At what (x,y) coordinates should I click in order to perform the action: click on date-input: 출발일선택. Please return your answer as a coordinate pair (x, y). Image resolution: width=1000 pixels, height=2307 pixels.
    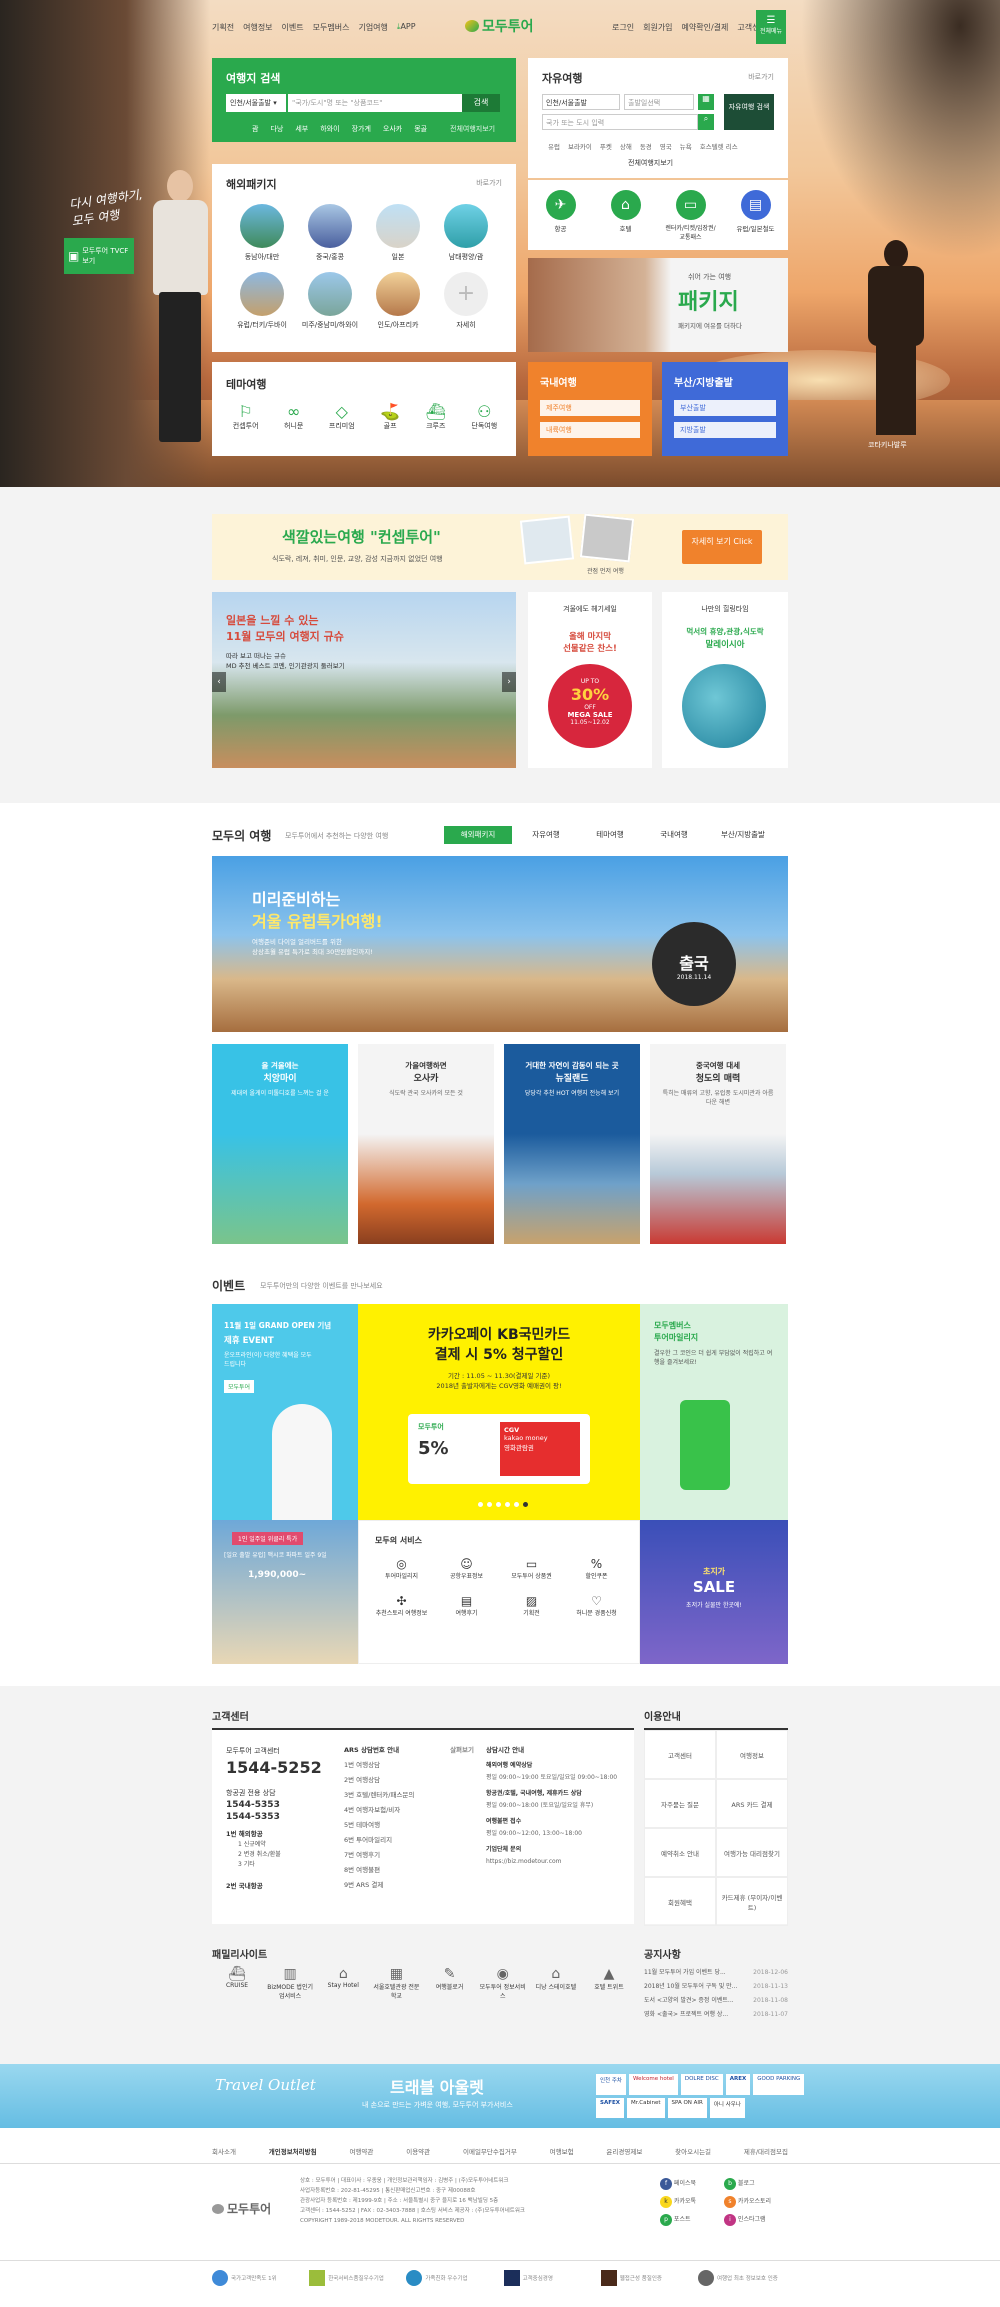
    Looking at the image, I should click on (659, 102).